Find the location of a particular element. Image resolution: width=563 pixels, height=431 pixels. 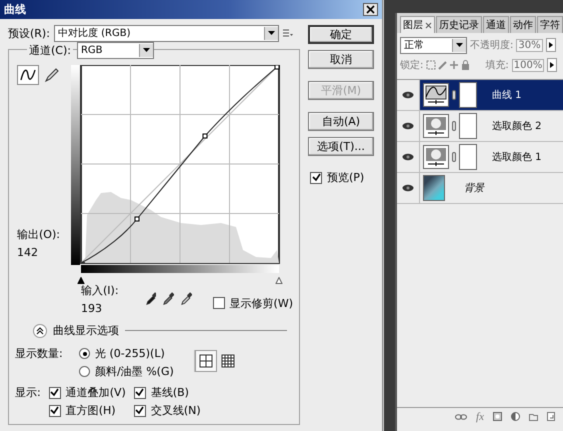

layer-name: 曲线 1 is located at coordinates (507, 95).